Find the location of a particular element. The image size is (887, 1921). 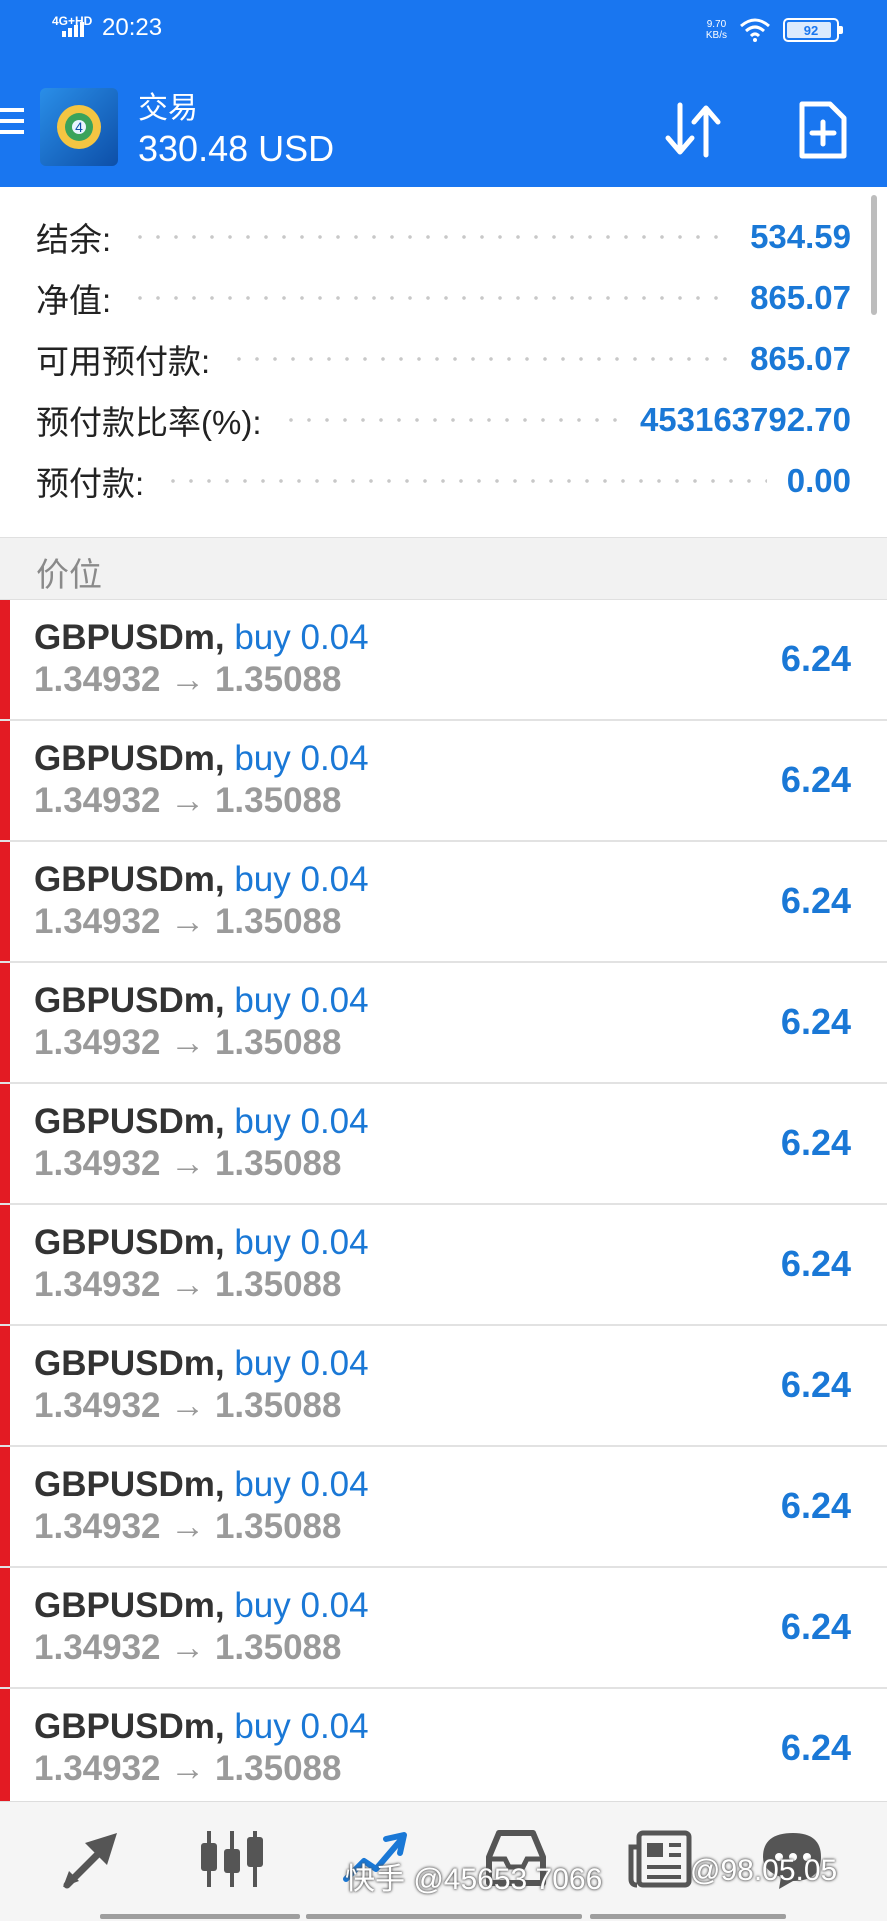

chart-candles-icon is located at coordinates (232, 1859).